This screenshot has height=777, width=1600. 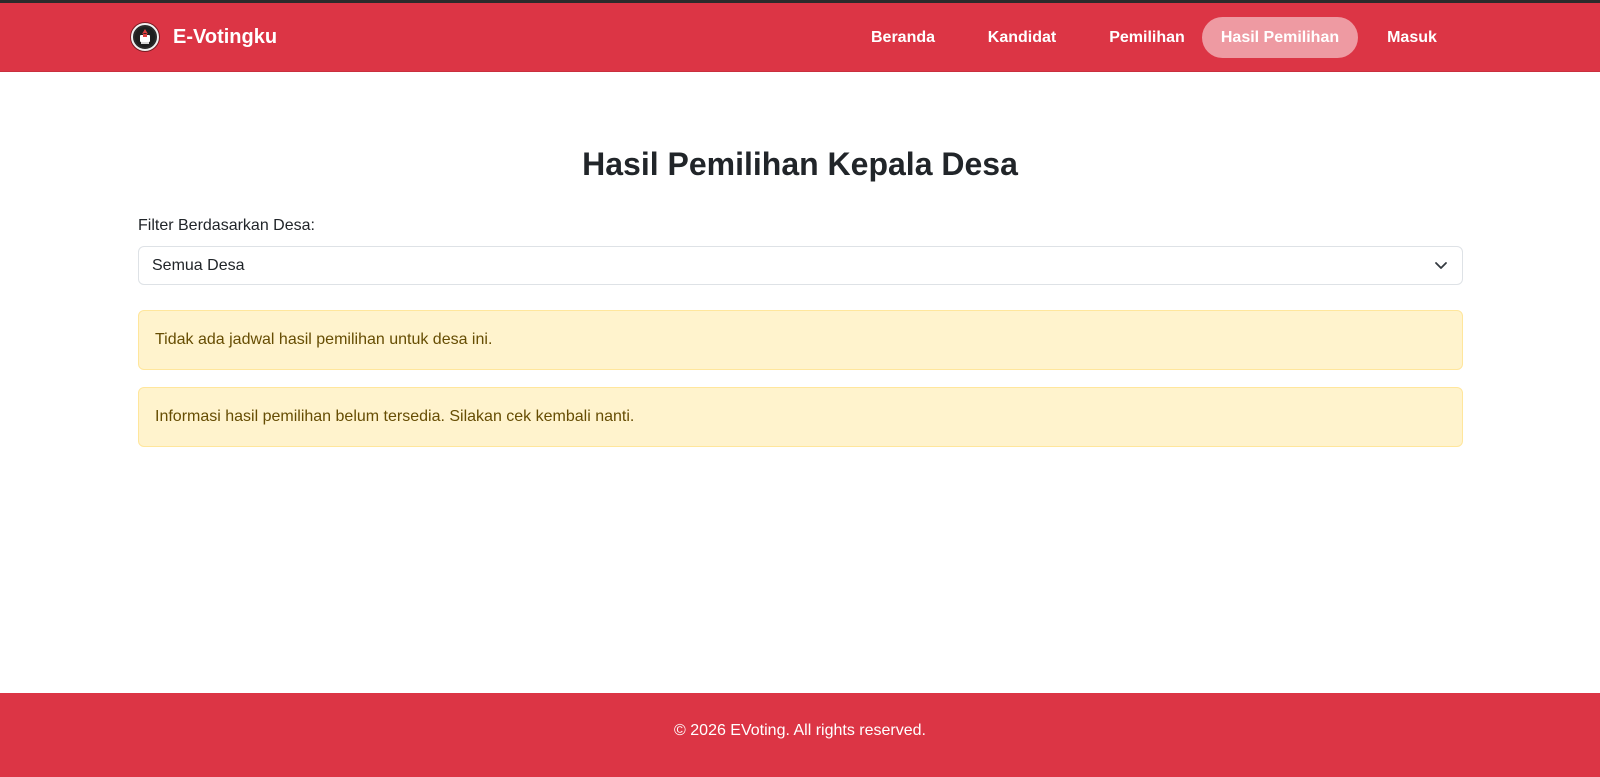 What do you see at coordinates (800, 730) in the screenshot?
I see `footer-copyright: © 2026 EVoting. All rights reserved.` at bounding box center [800, 730].